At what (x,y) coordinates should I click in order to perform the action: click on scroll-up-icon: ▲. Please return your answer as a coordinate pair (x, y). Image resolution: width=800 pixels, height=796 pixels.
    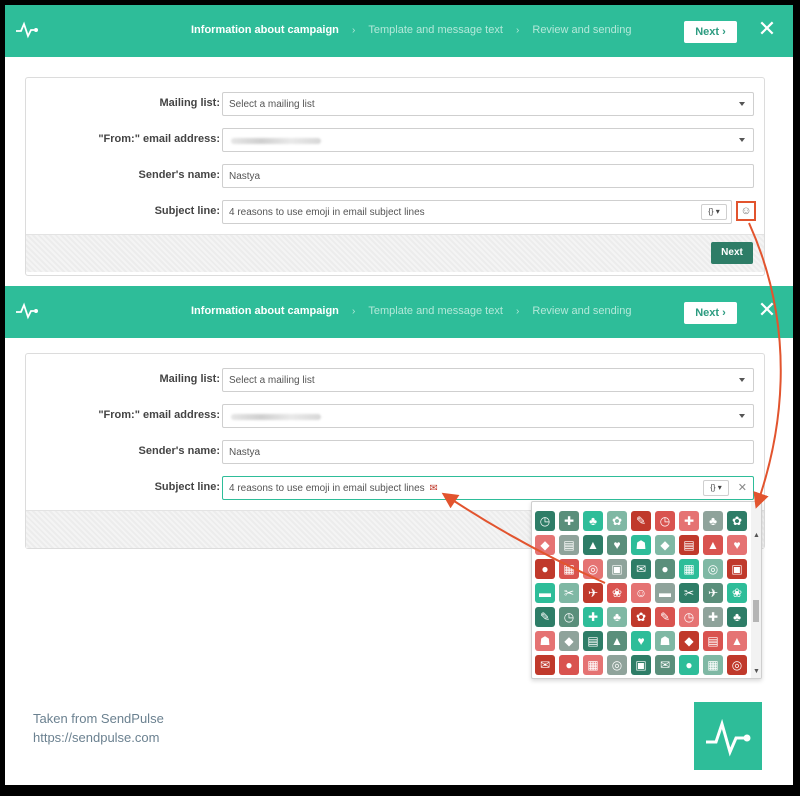
    Looking at the image, I should click on (756, 535).